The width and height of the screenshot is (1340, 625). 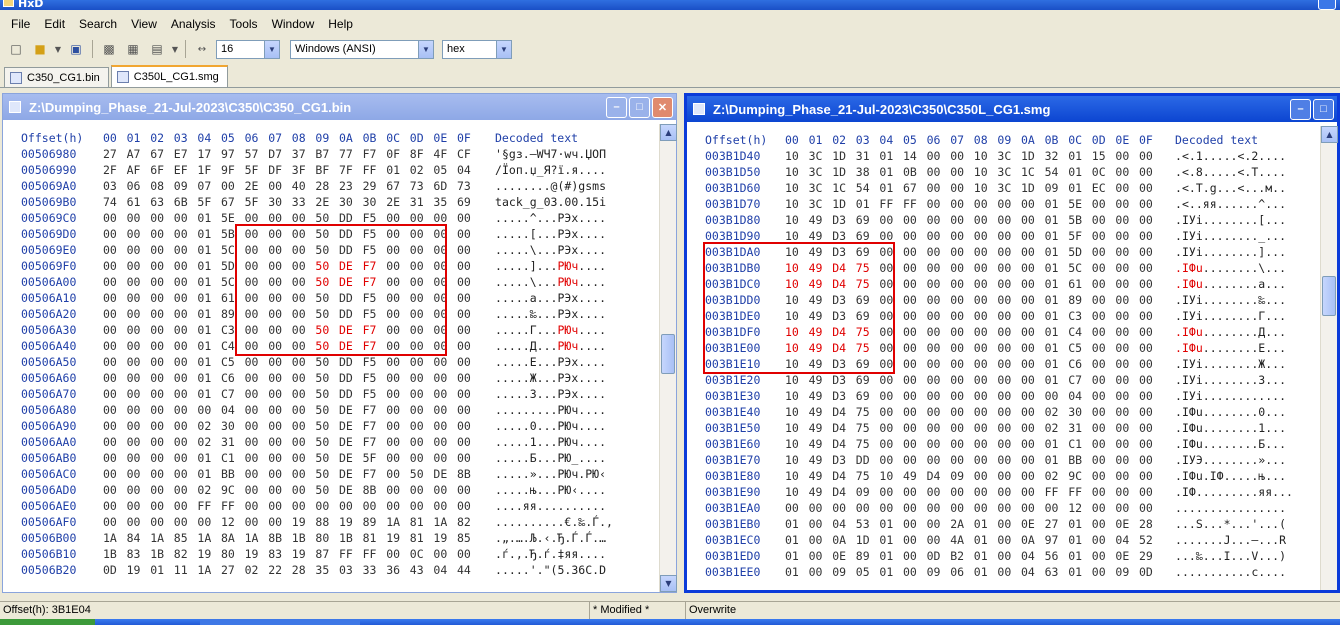 I want to click on hex-byte: C3, so click(x=231, y=330).